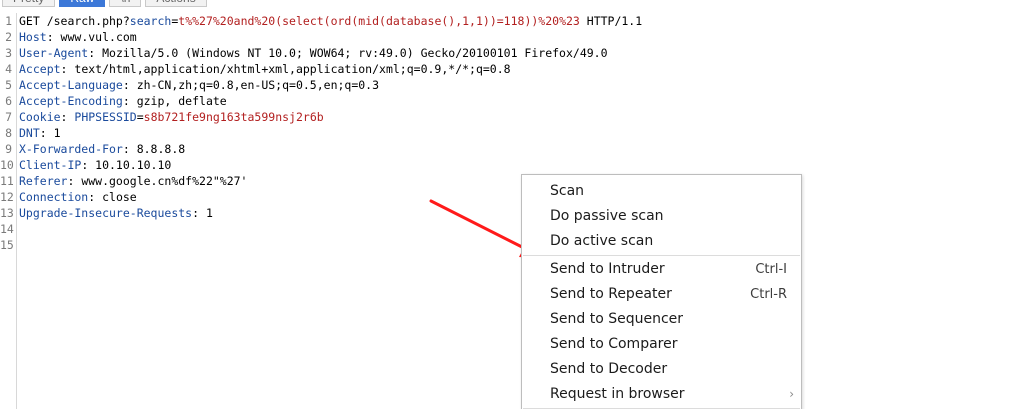  What do you see at coordinates (33, 37) in the screenshot?
I see `header-name: Host` at bounding box center [33, 37].